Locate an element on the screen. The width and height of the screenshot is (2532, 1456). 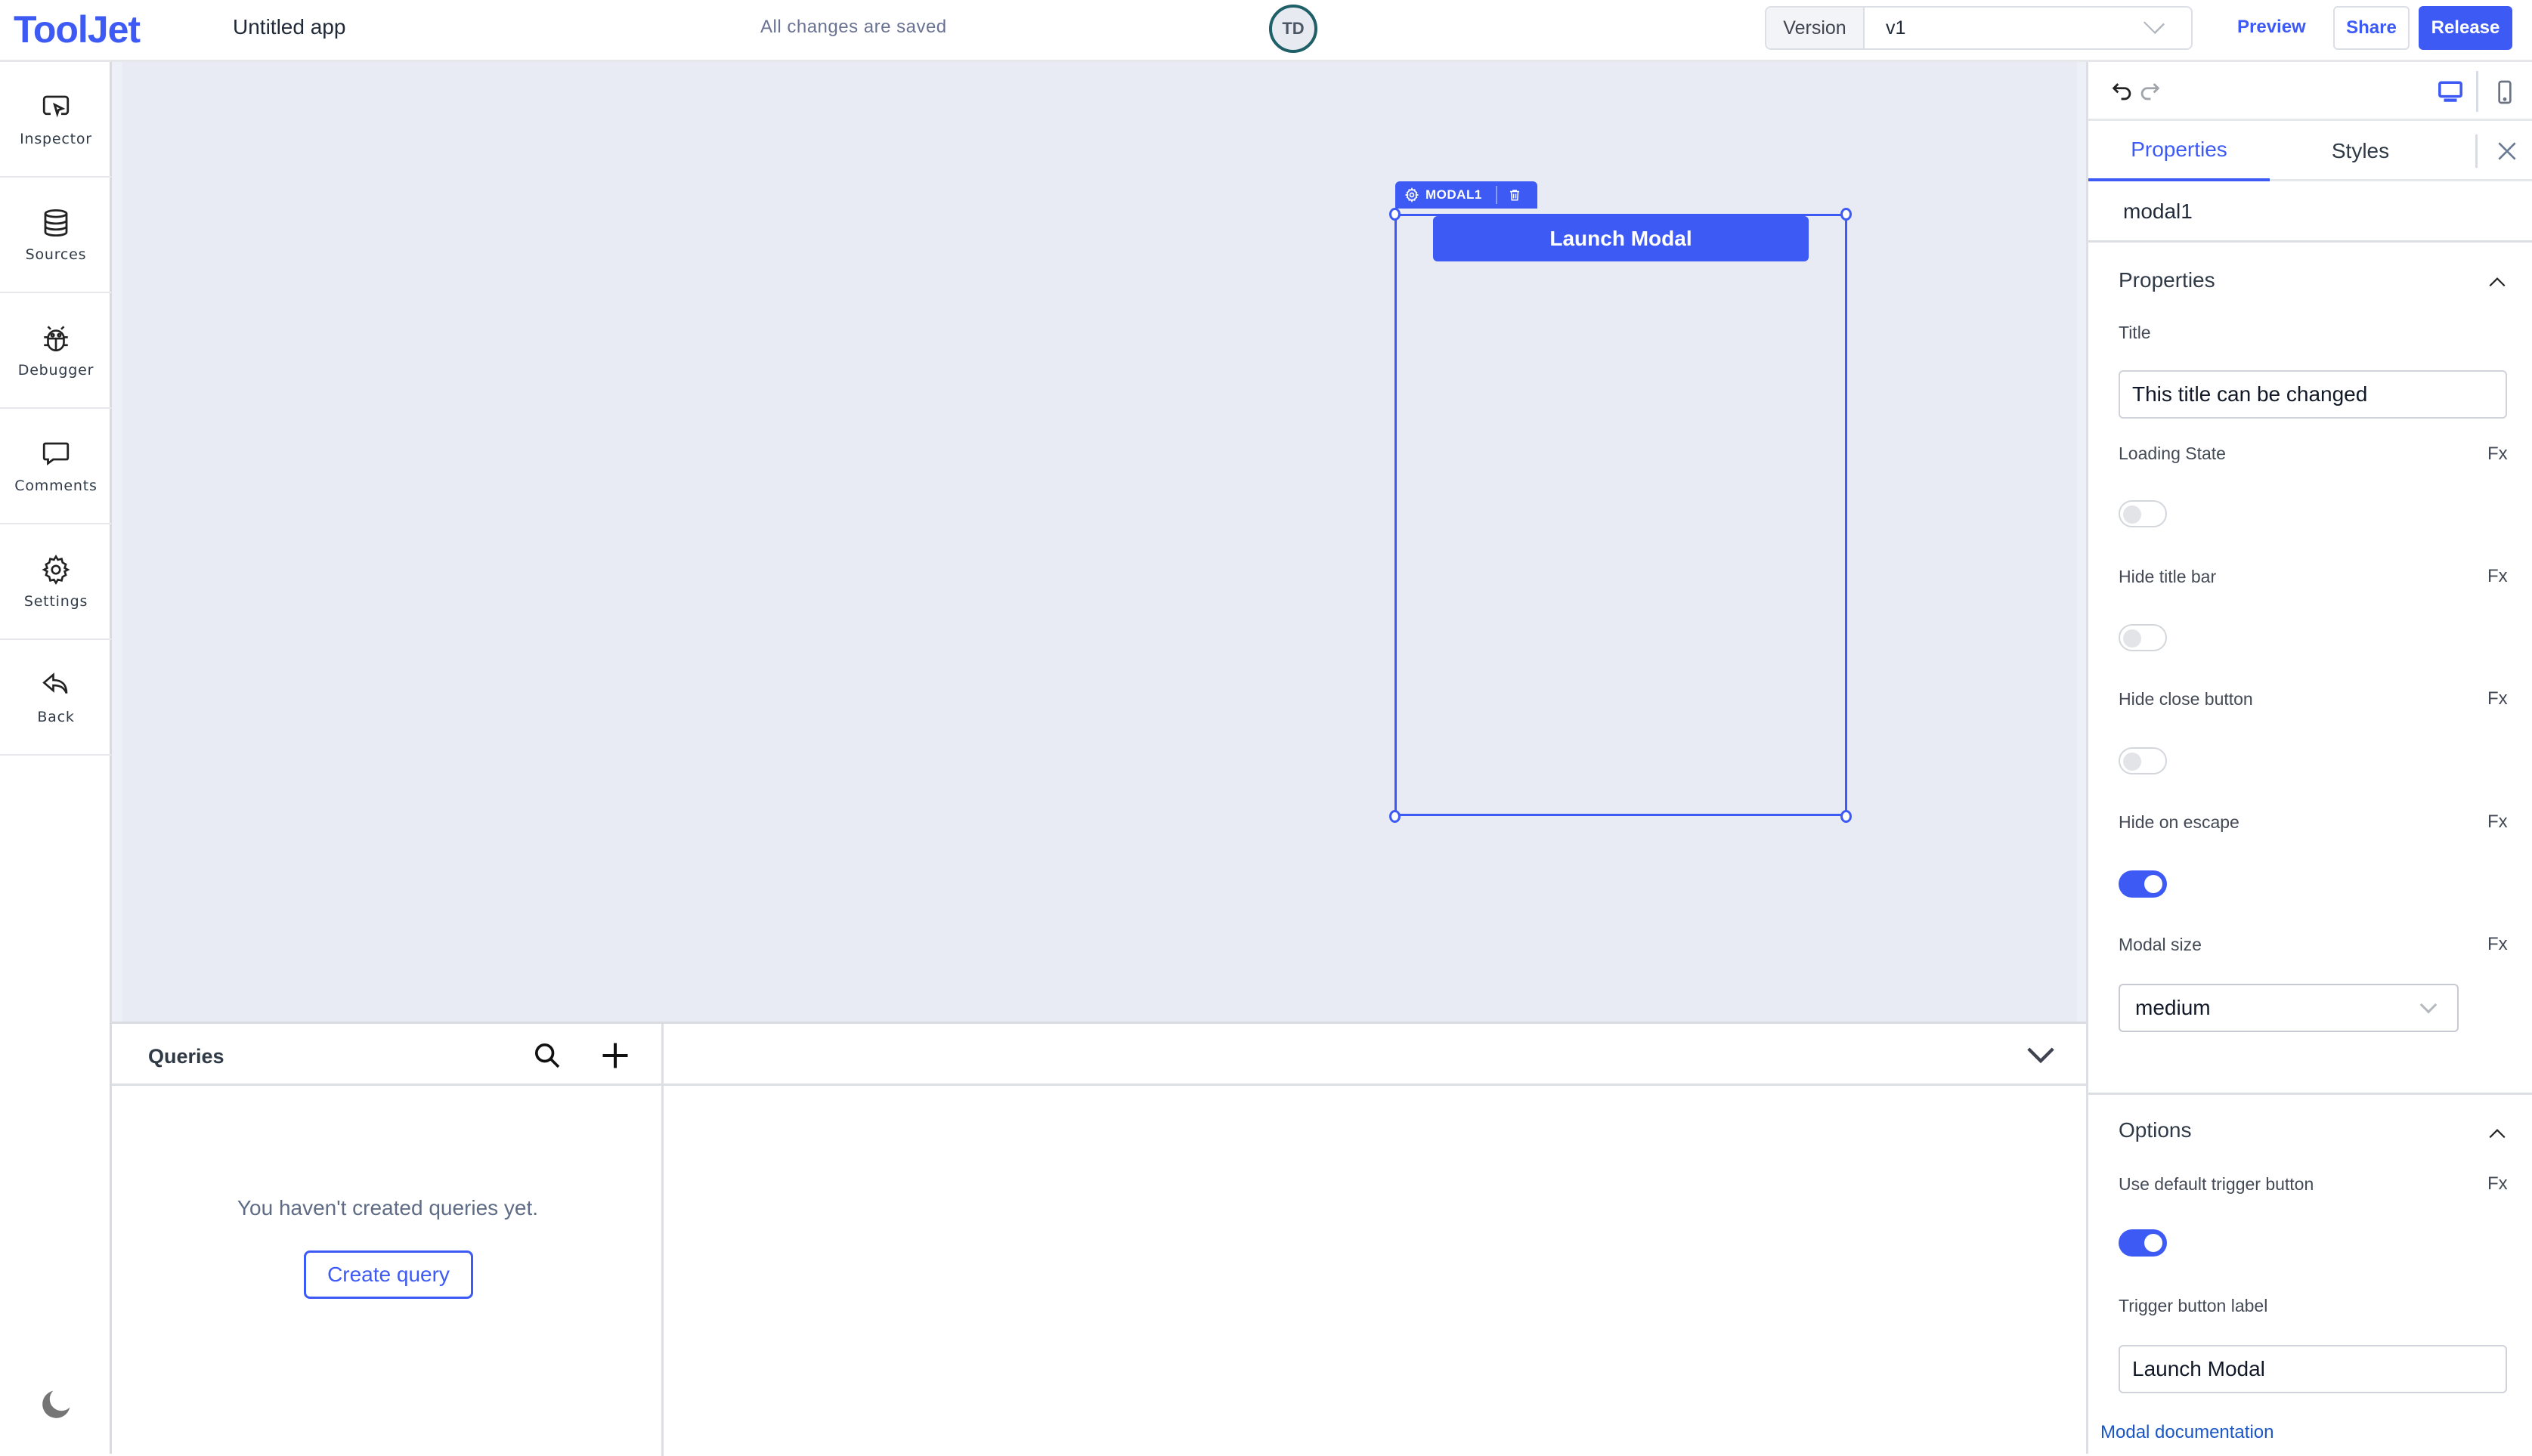
tooljet-logo: ToolJet is located at coordinates (77, 29).